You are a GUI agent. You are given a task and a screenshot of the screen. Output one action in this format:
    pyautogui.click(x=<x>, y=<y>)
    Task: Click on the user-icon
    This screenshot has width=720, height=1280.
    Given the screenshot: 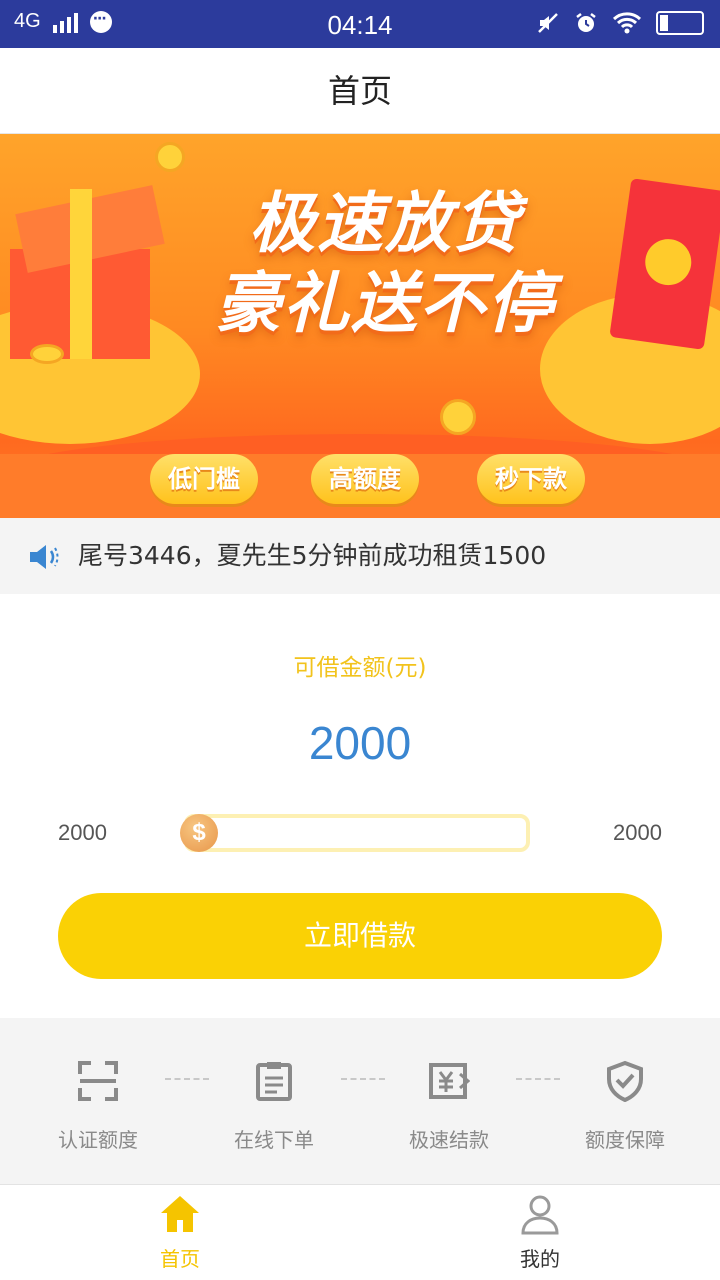 What is the action you would take?
    pyautogui.click(x=540, y=1215)
    